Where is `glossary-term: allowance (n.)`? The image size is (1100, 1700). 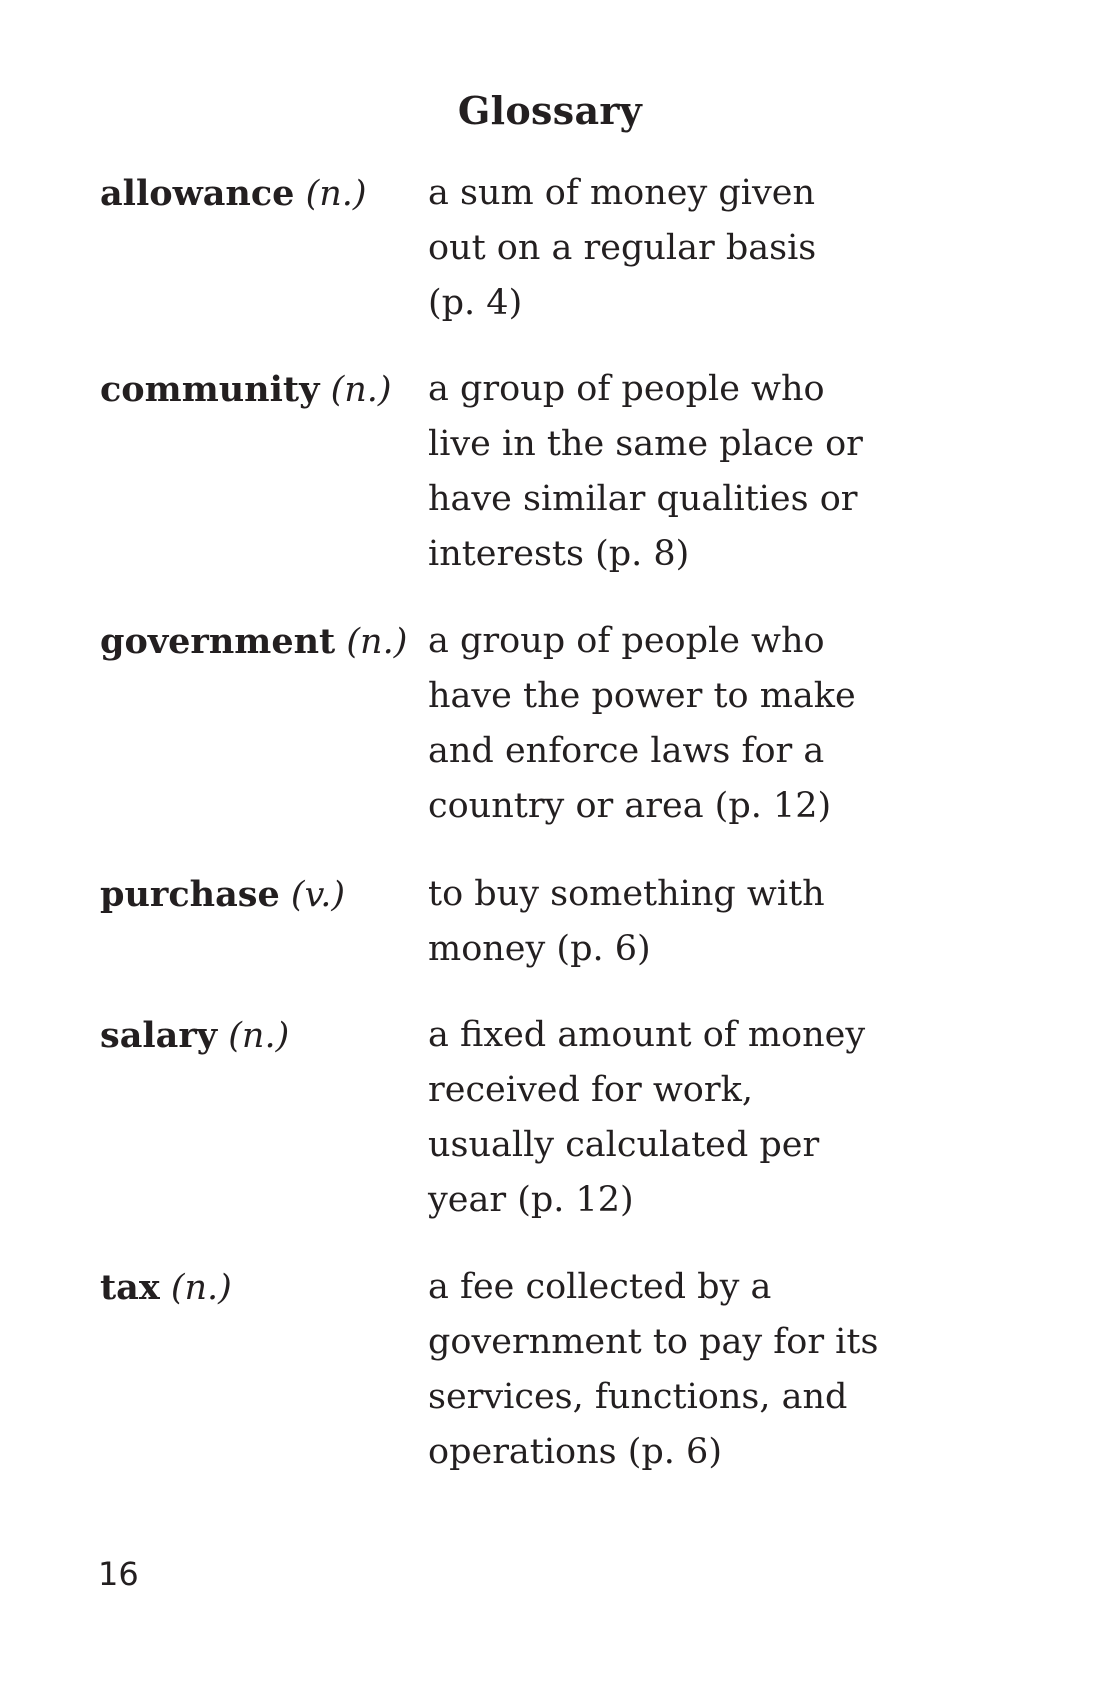 glossary-term: allowance (n.) is located at coordinates (260, 194).